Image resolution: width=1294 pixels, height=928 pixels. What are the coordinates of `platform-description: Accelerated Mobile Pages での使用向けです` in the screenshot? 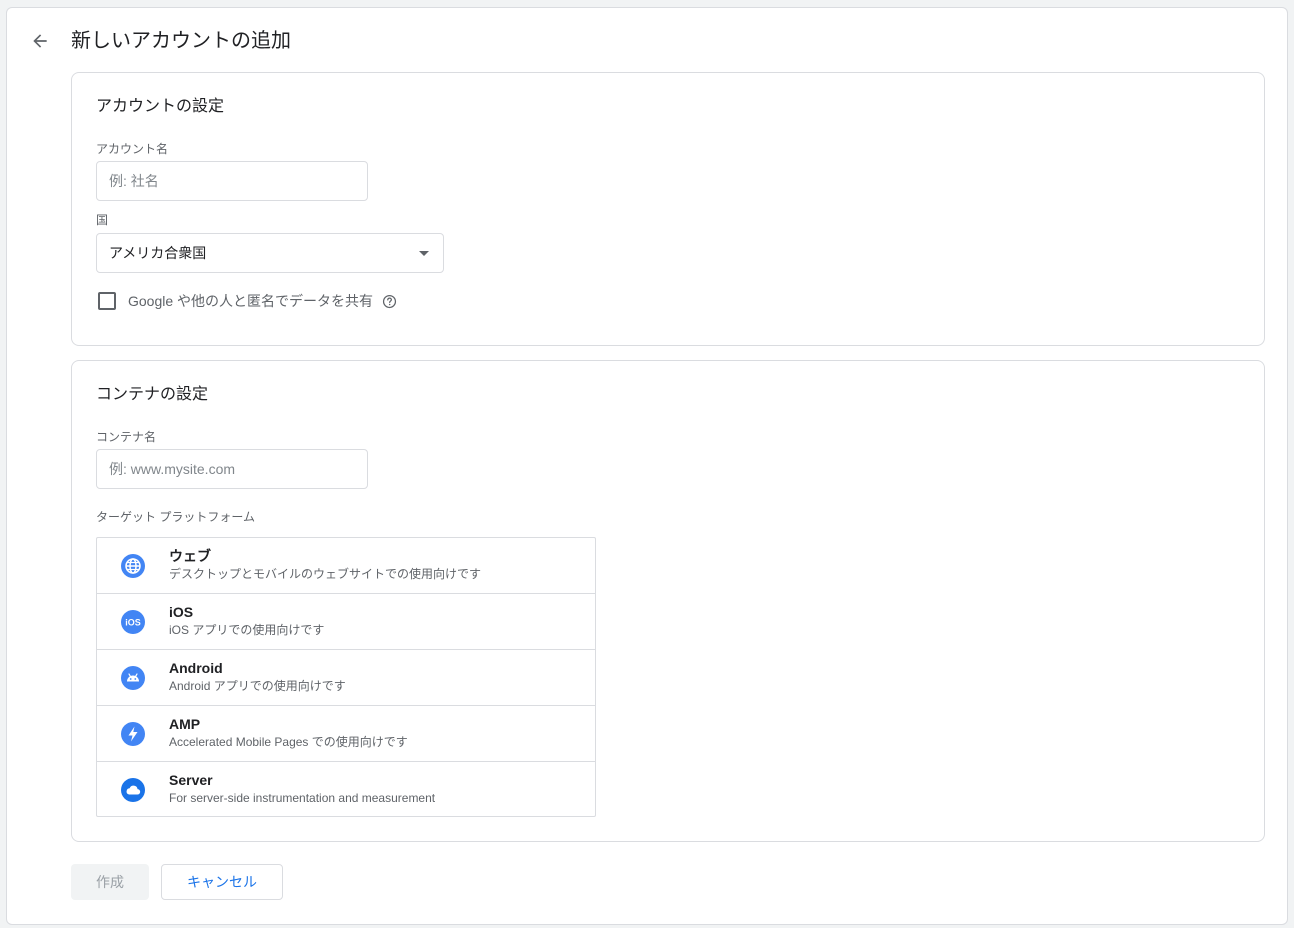 It's located at (288, 742).